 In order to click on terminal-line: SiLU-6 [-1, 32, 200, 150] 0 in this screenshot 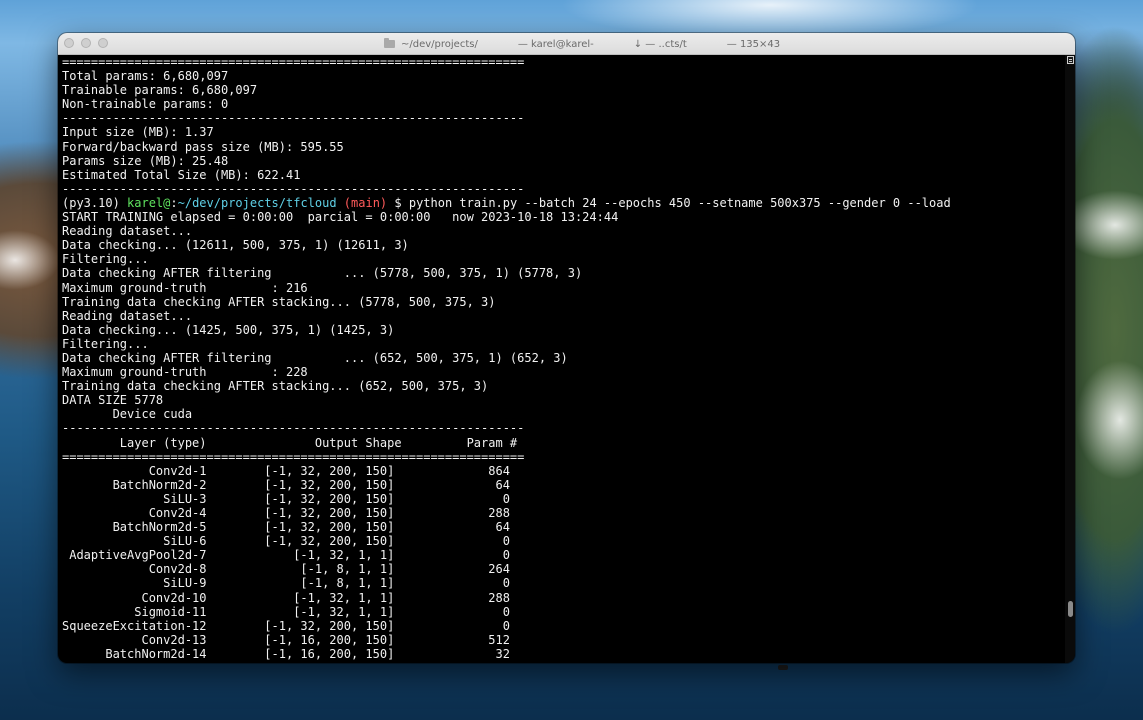, I will do `click(286, 541)`.